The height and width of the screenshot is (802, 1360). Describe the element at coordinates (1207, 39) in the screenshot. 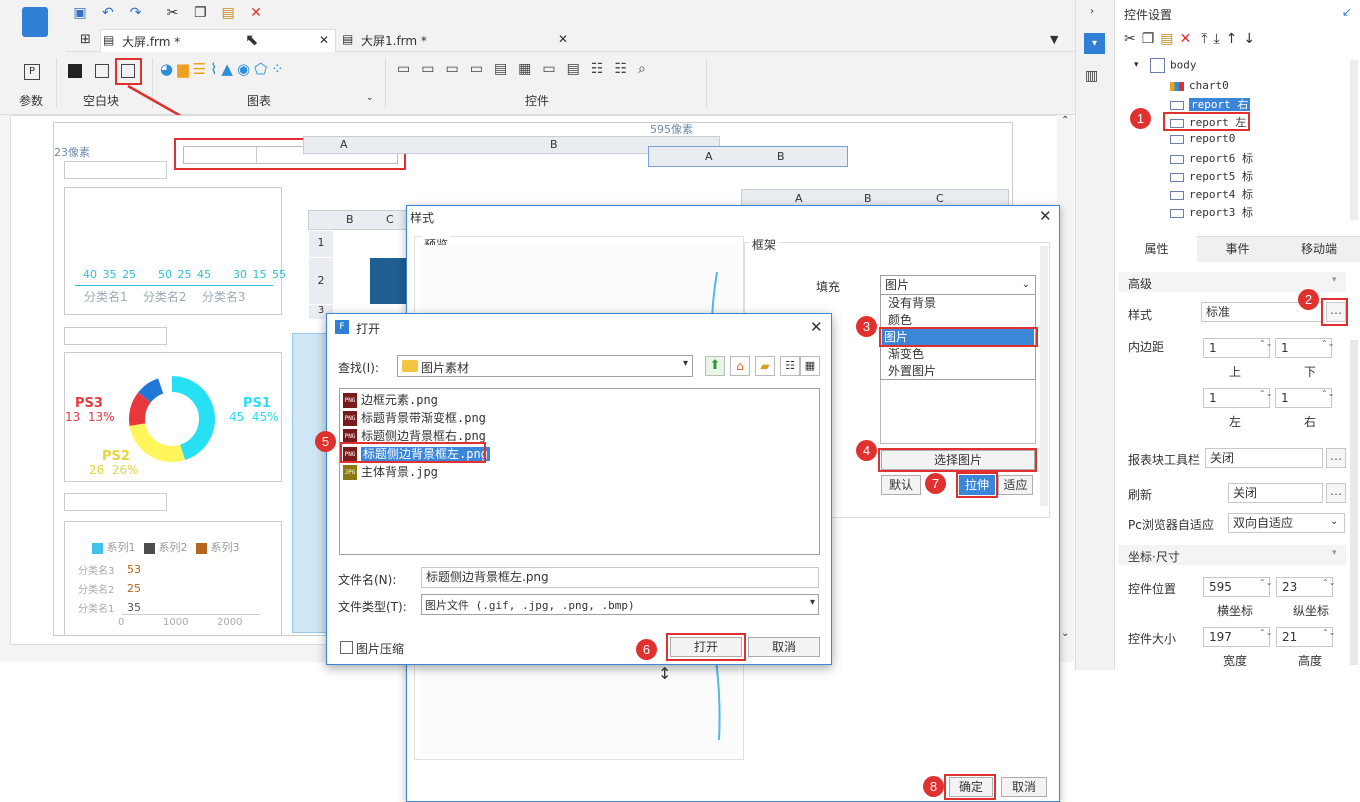

I see `move-top-icon: ⤒` at that location.